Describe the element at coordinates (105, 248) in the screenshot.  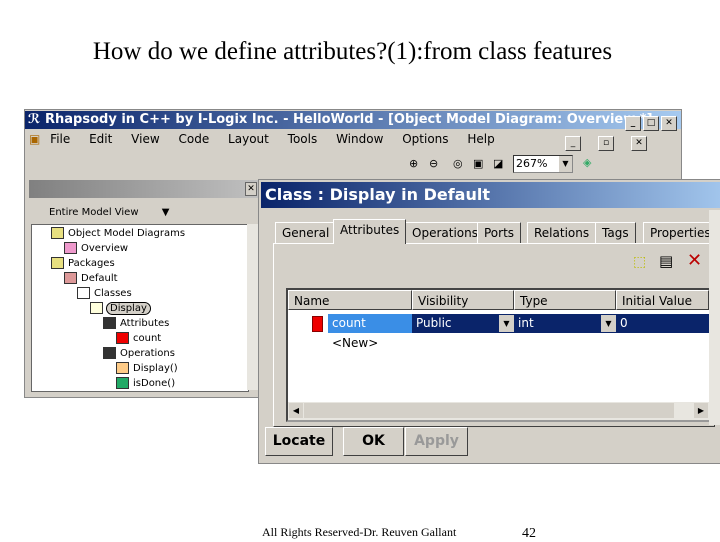
I see `tree-item-label: Overview` at that location.